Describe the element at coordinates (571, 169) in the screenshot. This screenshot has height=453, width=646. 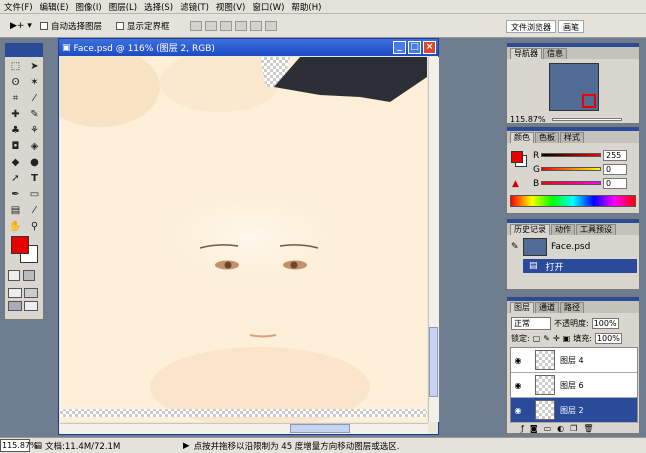
I see `green-slider` at that location.